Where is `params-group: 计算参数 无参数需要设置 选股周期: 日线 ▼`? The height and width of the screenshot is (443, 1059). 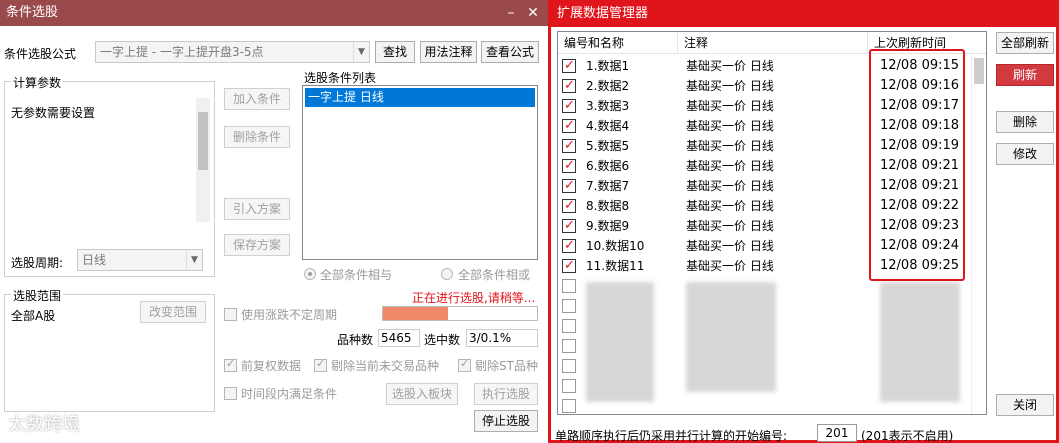
params-group: 计算参数 无参数需要设置 选股周期: 日线 ▼ is located at coordinates (109, 175).